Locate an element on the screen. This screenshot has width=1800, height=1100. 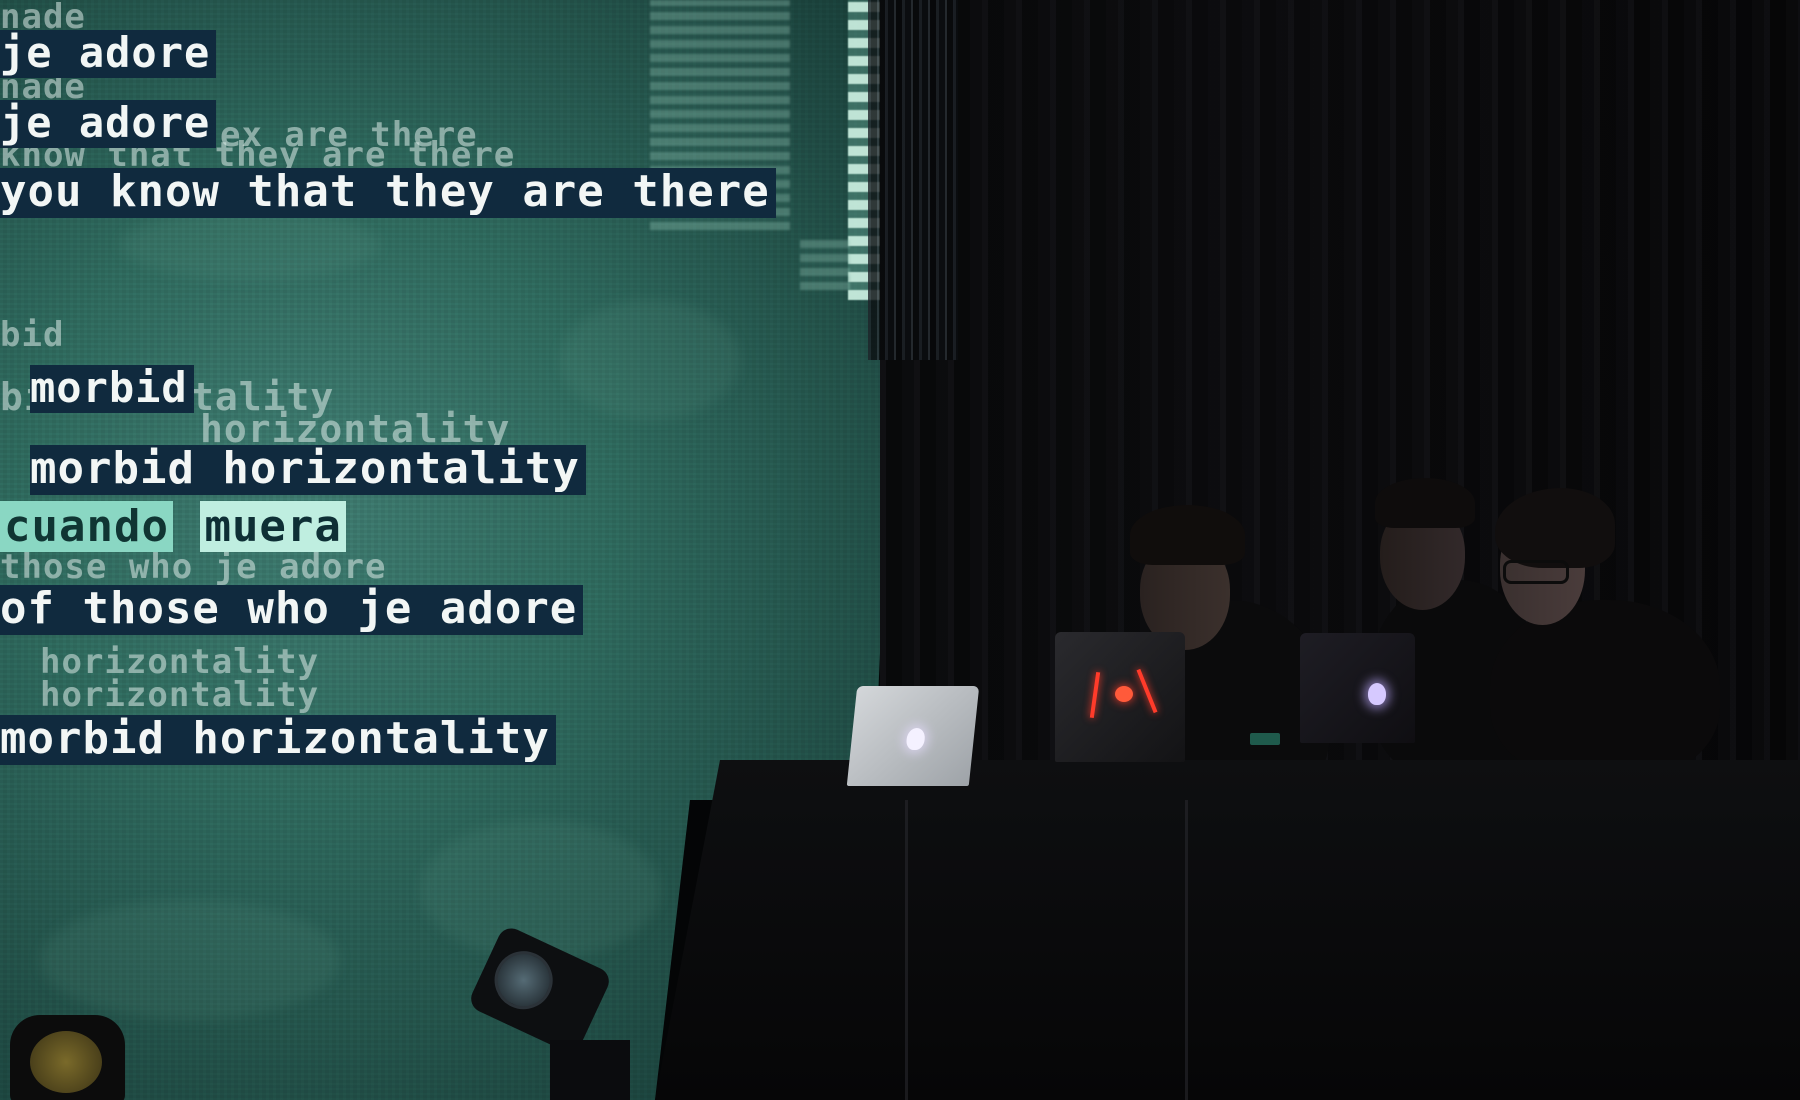
highlight-word: cuando is located at coordinates (86, 526).